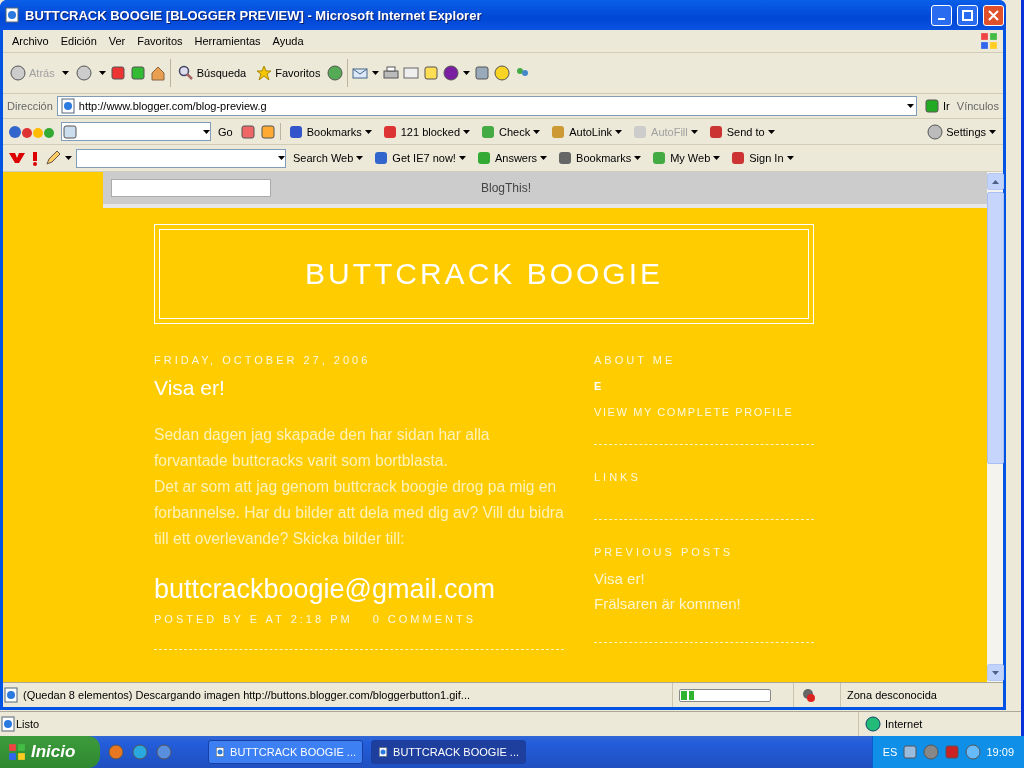 This screenshot has width=1024, height=768. Describe the element at coordinates (995, 672) in the screenshot. I see `down-arrow-icon` at that location.